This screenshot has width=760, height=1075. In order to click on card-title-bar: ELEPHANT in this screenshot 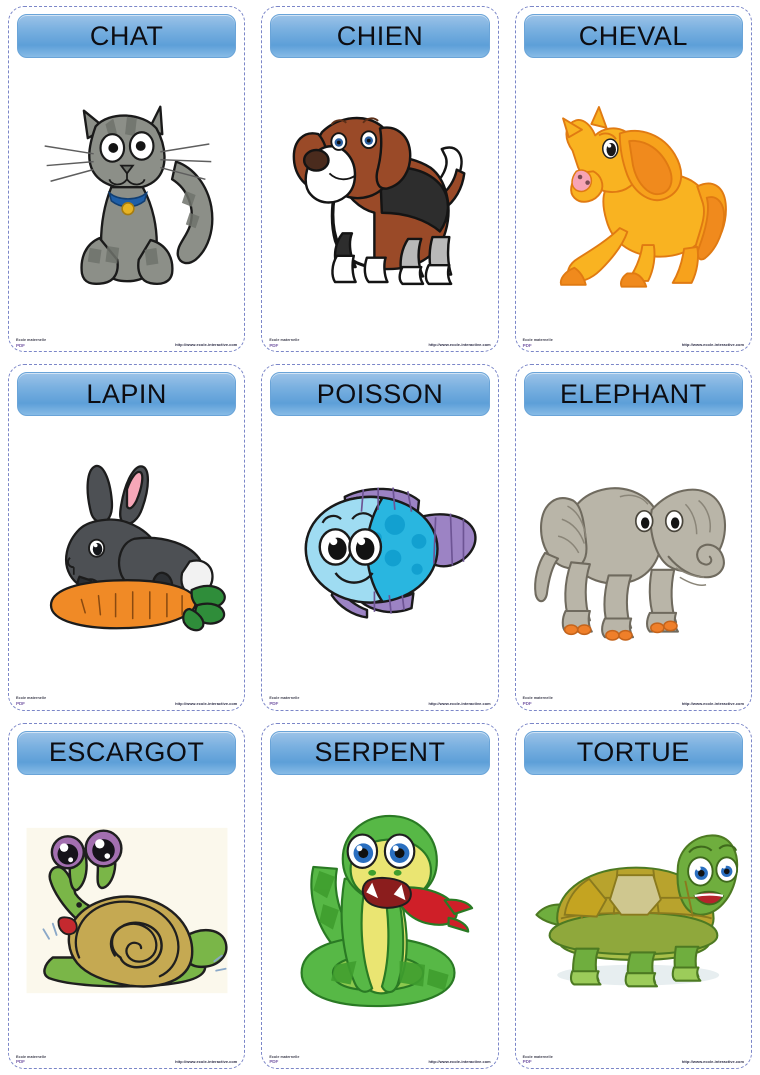, I will do `click(633, 394)`.